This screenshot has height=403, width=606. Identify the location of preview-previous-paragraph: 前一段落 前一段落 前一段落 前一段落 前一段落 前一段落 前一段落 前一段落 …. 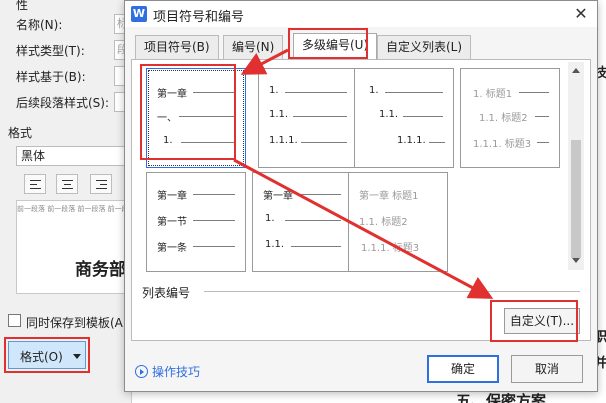
(74, 209).